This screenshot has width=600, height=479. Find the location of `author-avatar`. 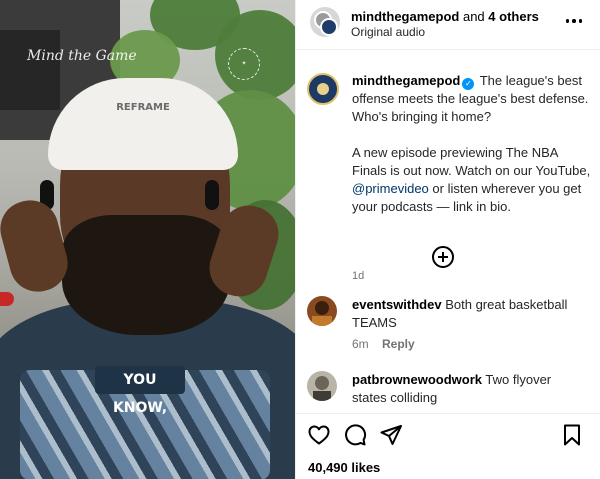

author-avatar is located at coordinates (323, 89).